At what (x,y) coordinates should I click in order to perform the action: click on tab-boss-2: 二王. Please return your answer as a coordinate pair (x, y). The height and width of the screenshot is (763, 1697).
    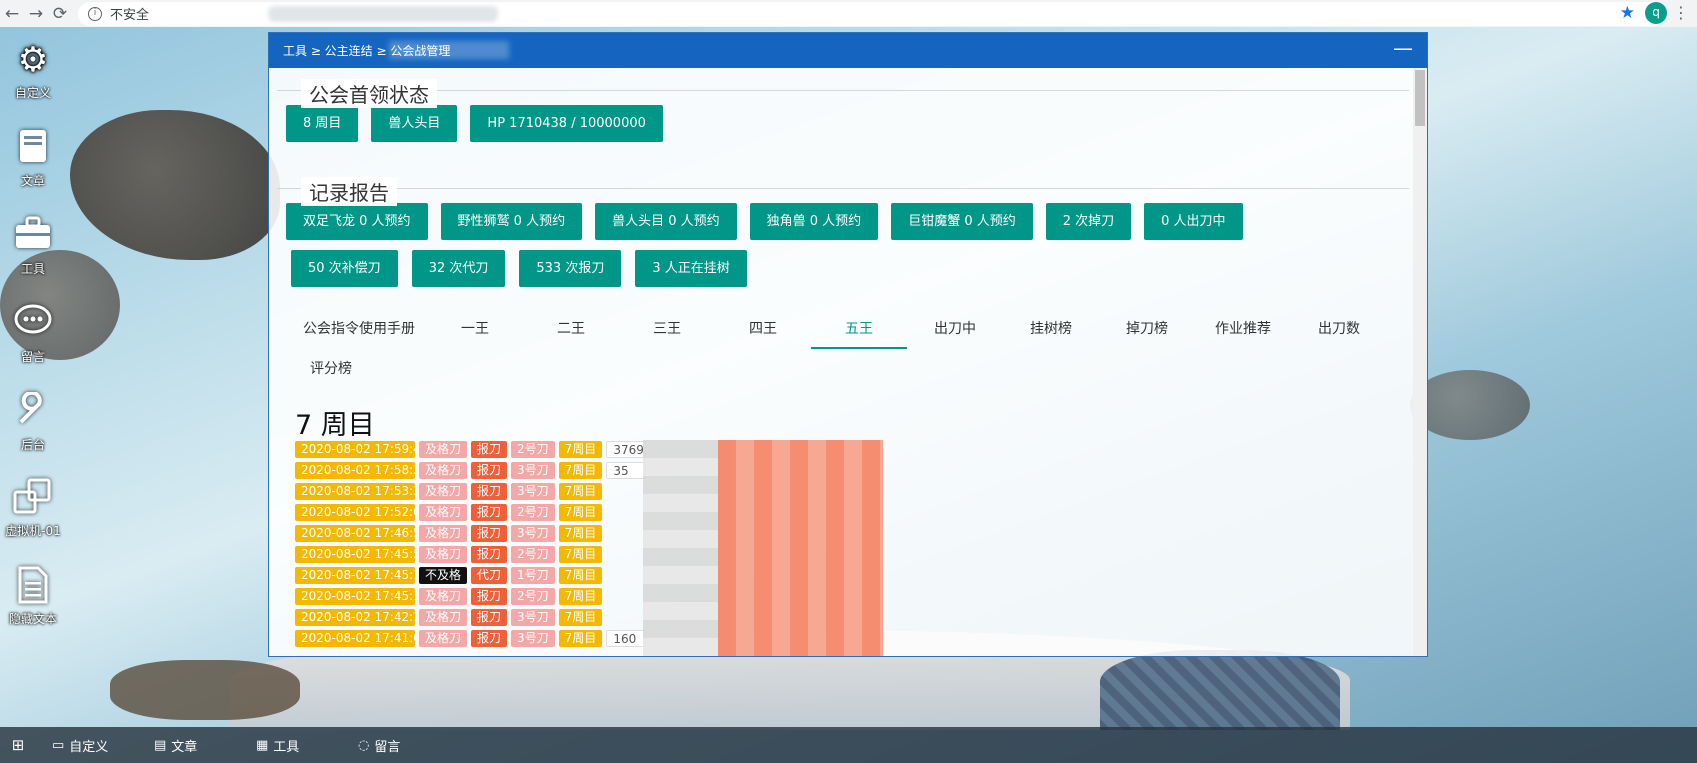
    Looking at the image, I should click on (571, 329).